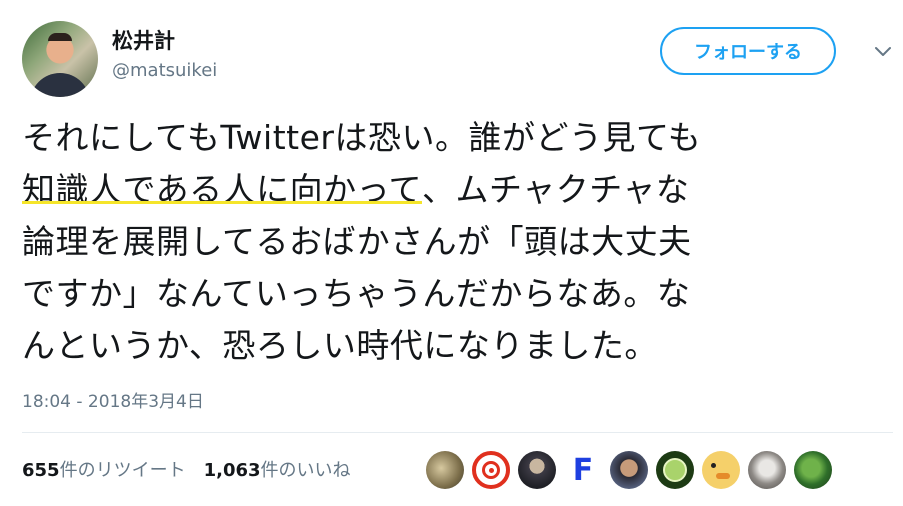  I want to click on like-count-link: 1,063件のいいね, so click(277, 469).